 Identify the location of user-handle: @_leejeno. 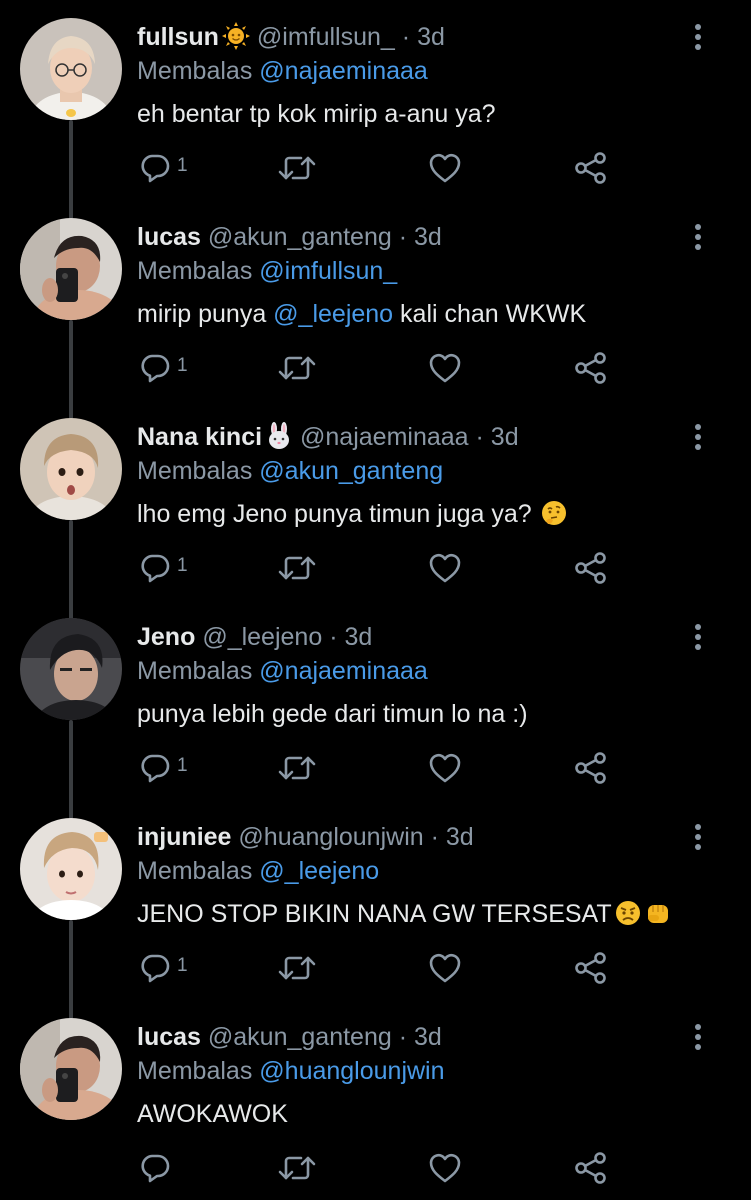
(262, 637).